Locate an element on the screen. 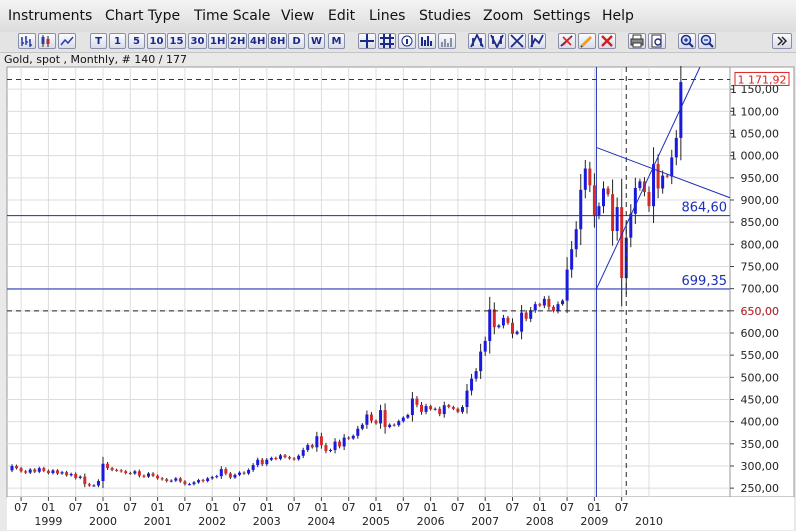 The image size is (796, 531). timeframe-button-4h: 4H is located at coordinates (257, 41).